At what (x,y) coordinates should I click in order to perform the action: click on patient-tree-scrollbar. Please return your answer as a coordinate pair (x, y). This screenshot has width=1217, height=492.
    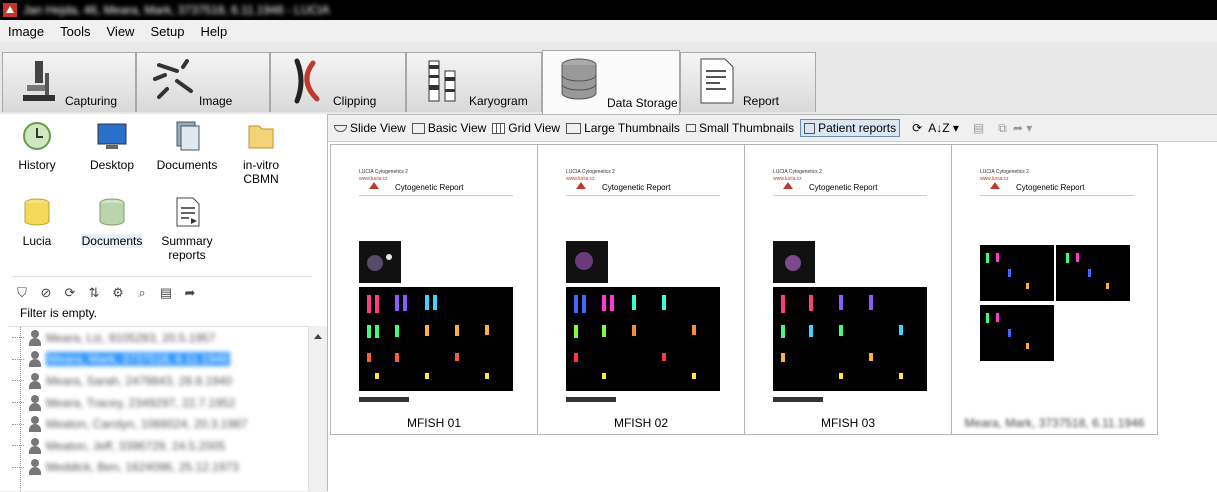
    Looking at the image, I should click on (317, 408).